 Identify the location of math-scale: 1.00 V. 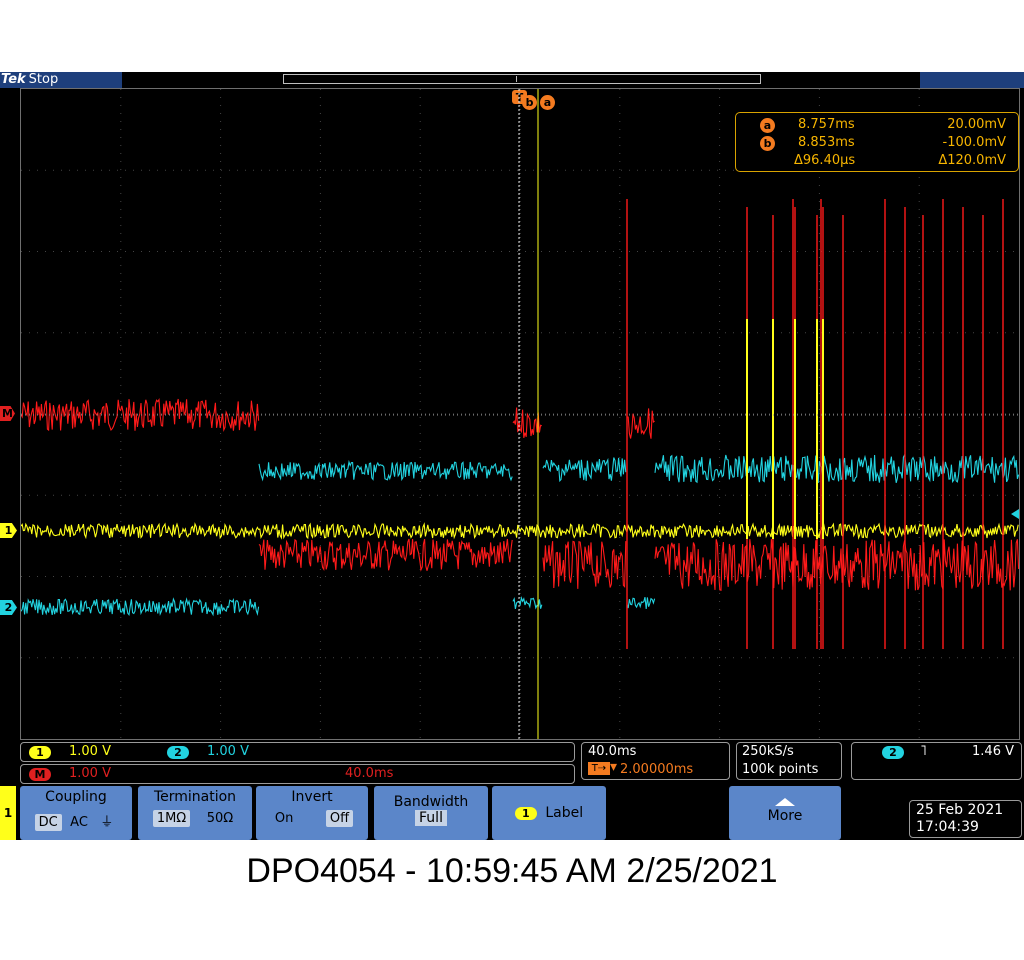
(90, 773).